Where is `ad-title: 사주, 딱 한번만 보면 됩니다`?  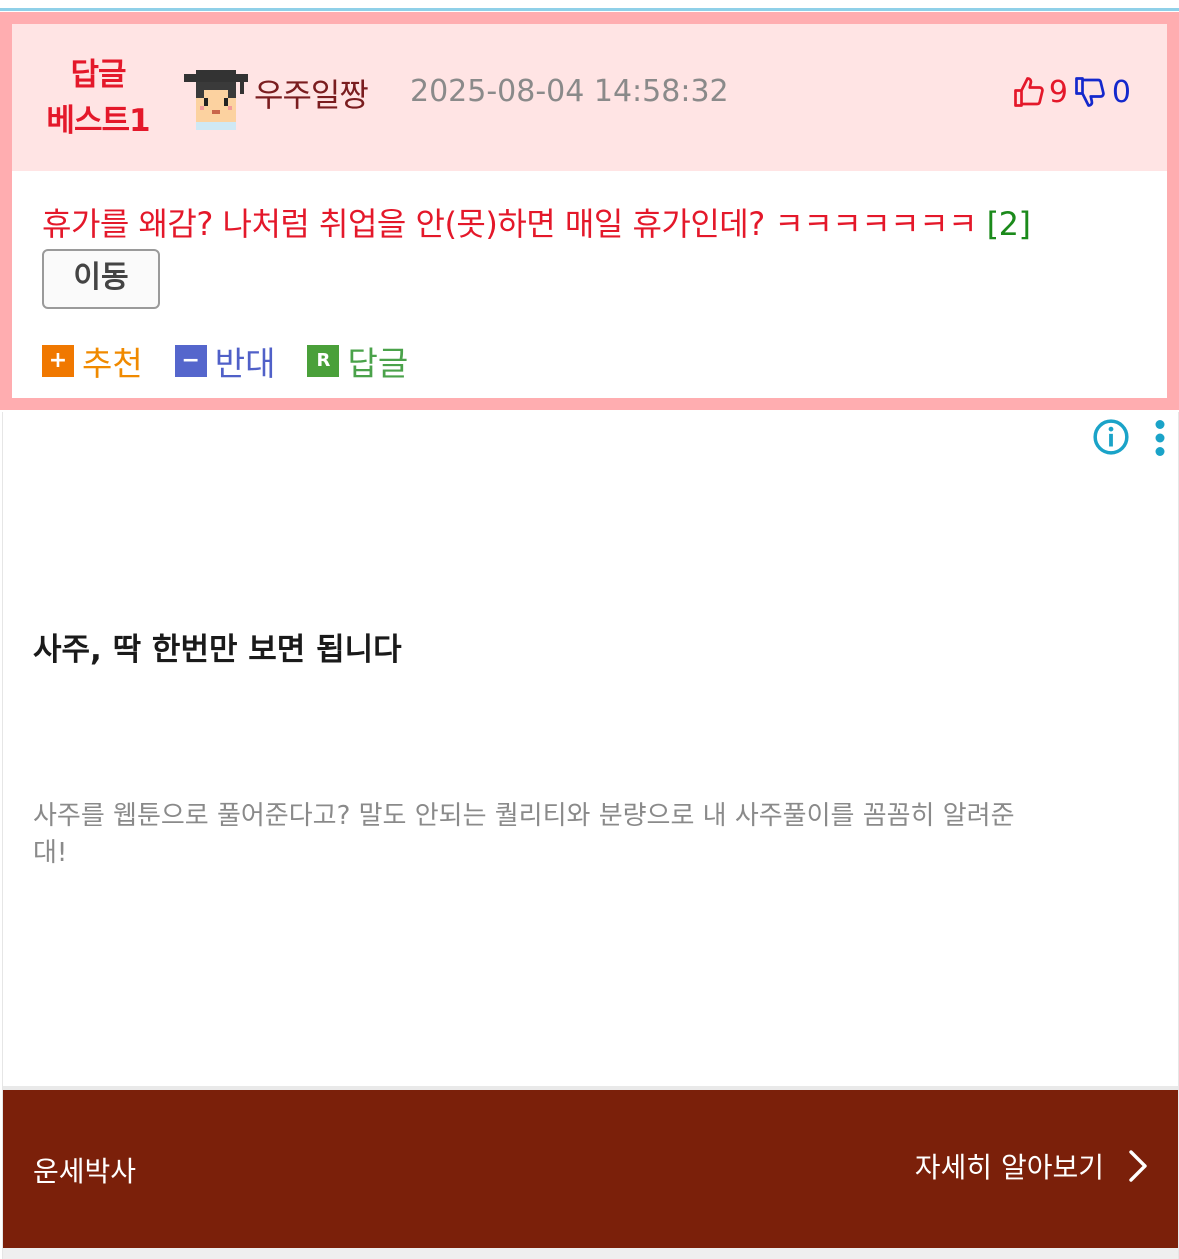
ad-title: 사주, 딱 한번만 보면 됩니다 is located at coordinates (217, 646).